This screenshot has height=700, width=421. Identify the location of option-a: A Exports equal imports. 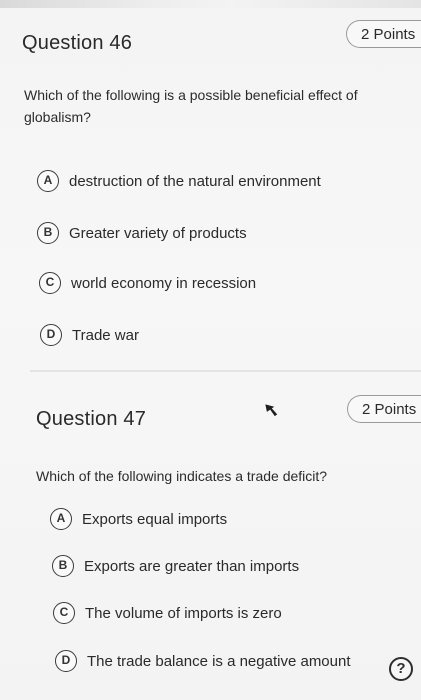
(138, 519).